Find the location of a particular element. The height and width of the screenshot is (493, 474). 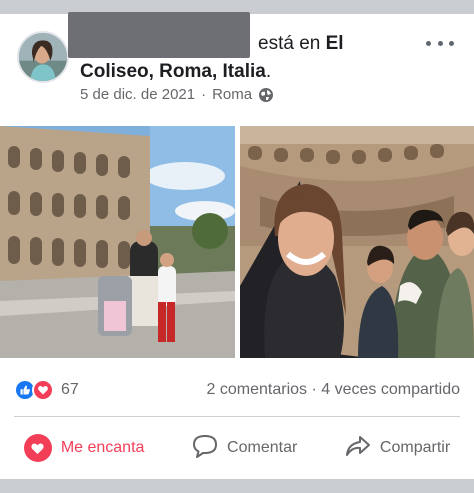

comments-count: 2 comentarios is located at coordinates (257, 389).